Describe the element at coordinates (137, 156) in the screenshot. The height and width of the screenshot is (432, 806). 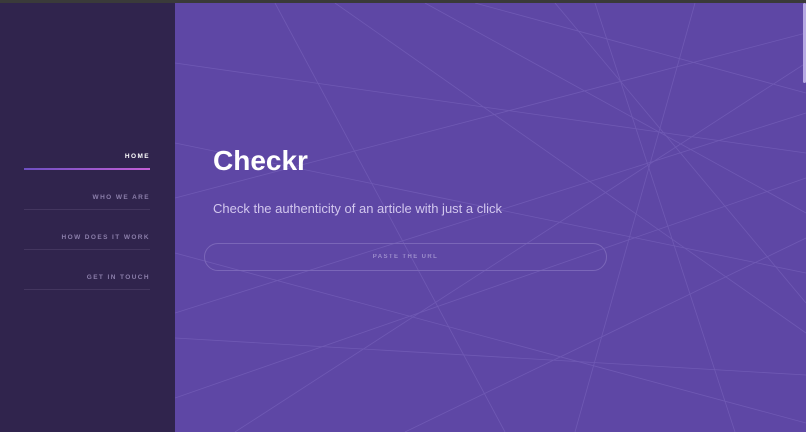
I see `nav-item-label: HOME` at that location.